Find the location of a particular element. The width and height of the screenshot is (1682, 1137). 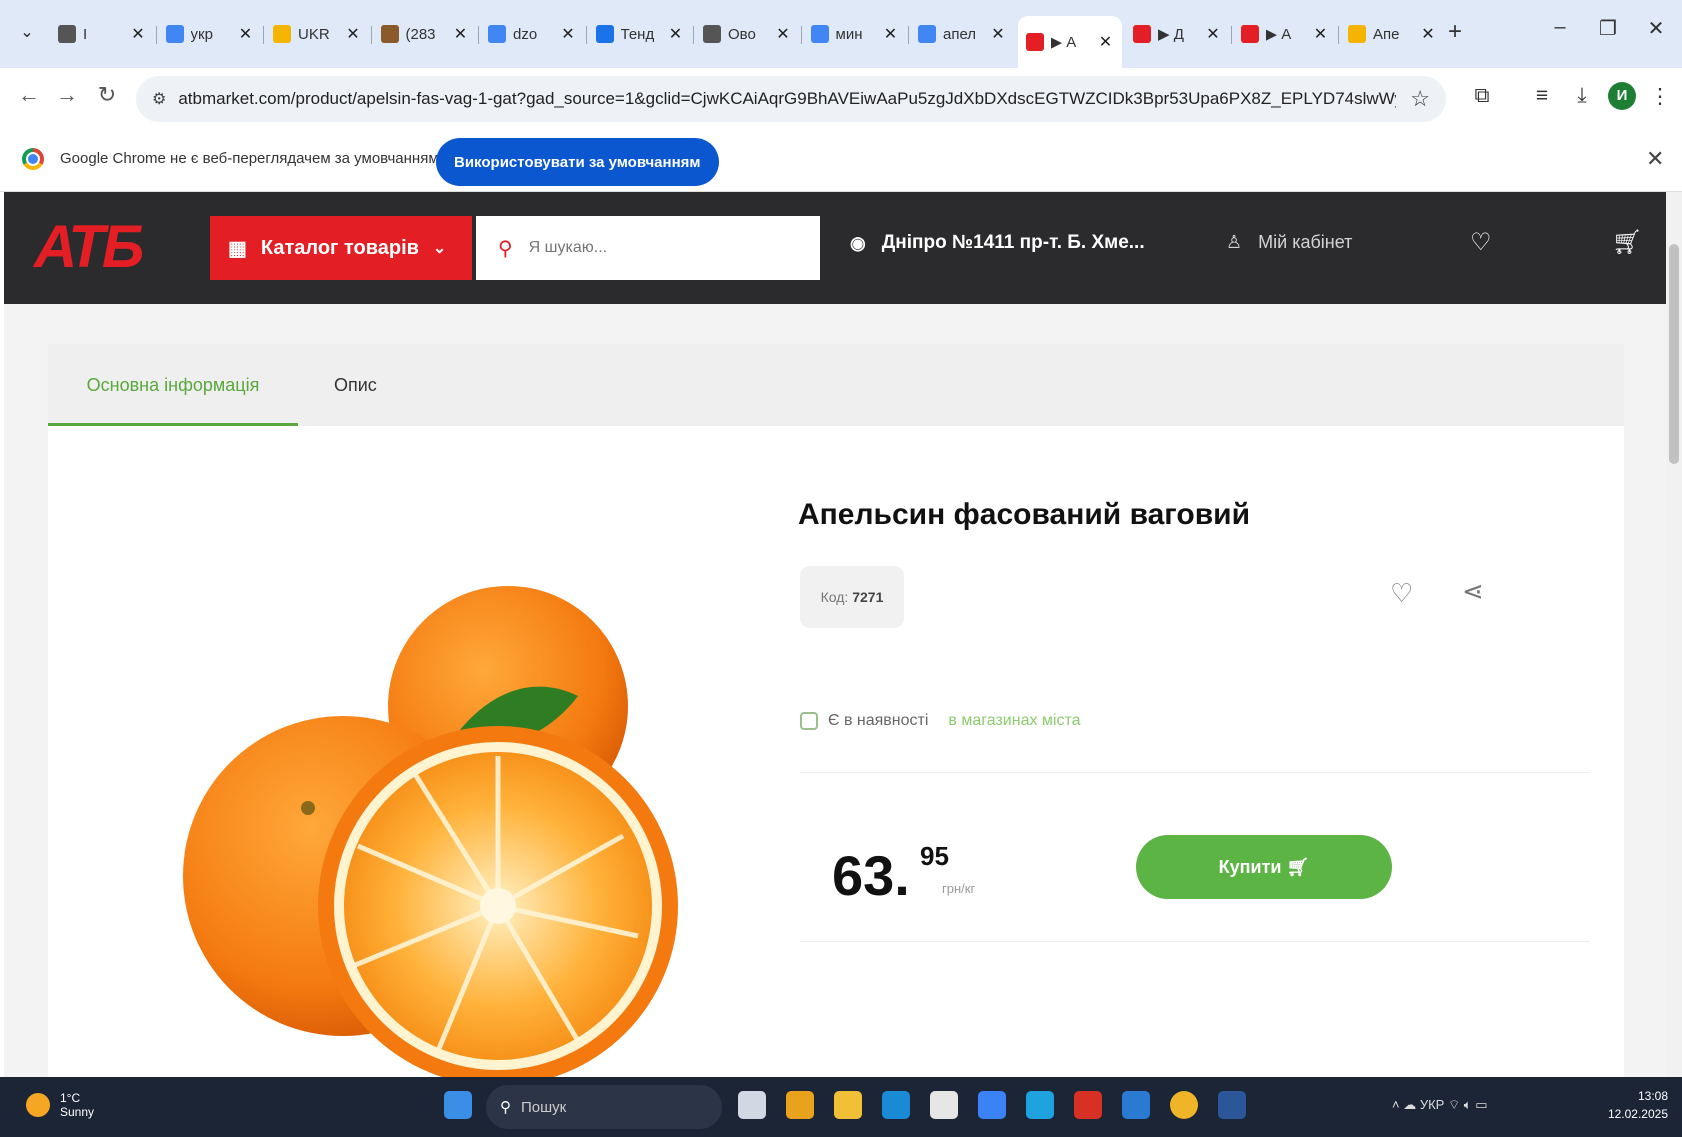

chrome-taskbar-icon is located at coordinates (1184, 1105).